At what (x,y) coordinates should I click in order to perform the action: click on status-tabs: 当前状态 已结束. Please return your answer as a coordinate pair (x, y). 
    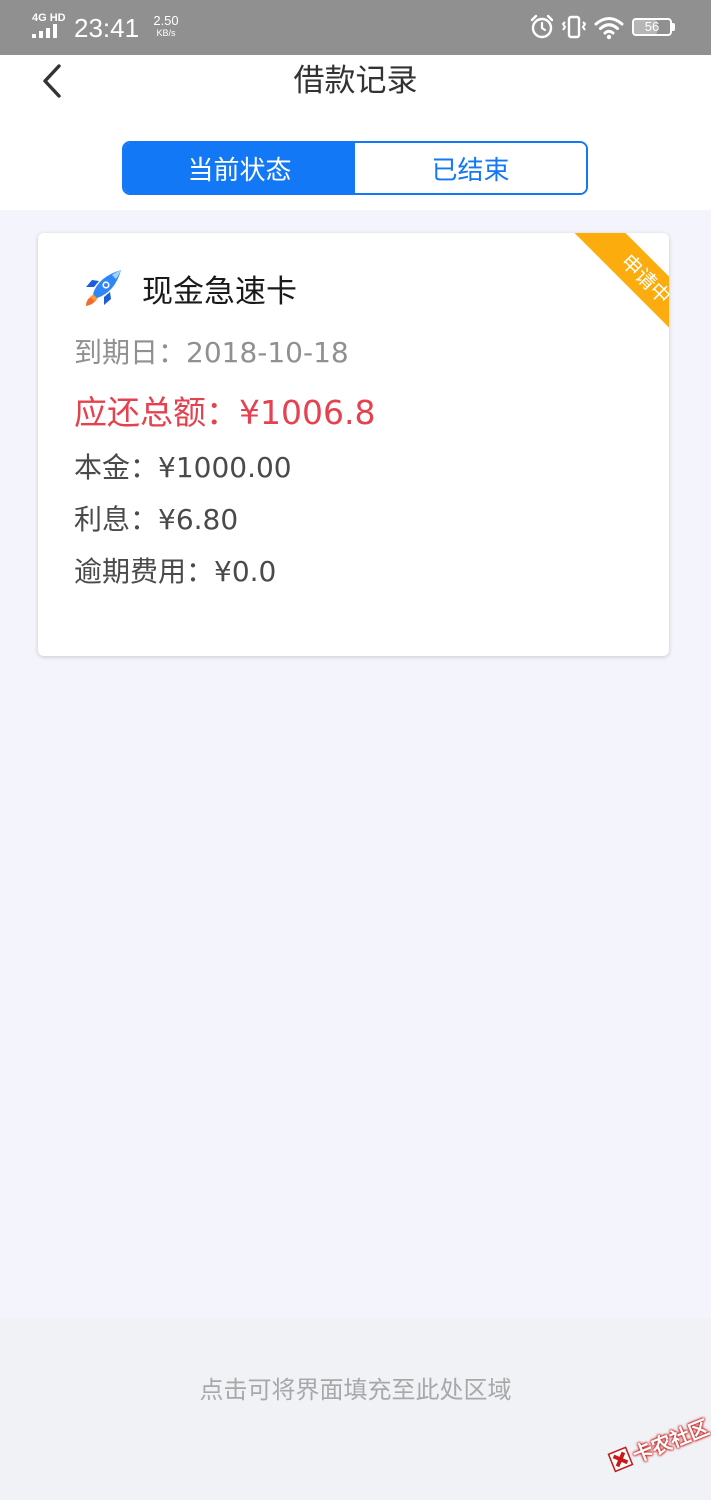
    Looking at the image, I should click on (355, 168).